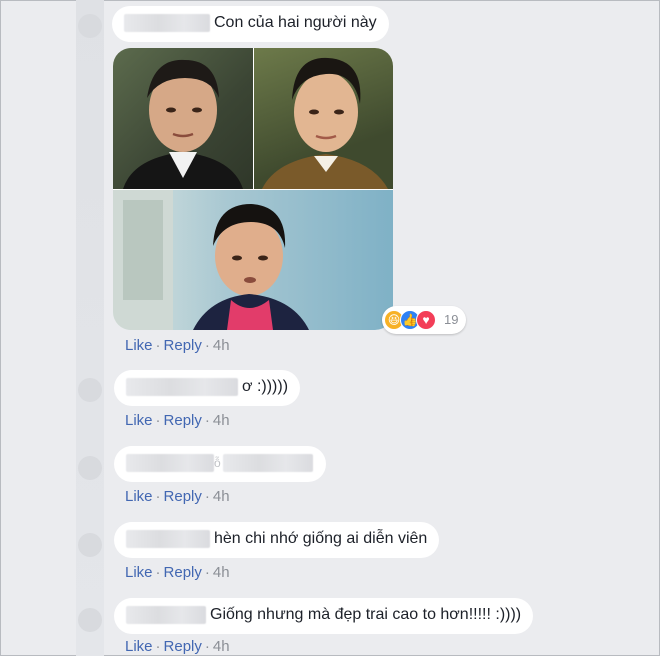  I want to click on comment-text: ỗ, so click(217, 463).